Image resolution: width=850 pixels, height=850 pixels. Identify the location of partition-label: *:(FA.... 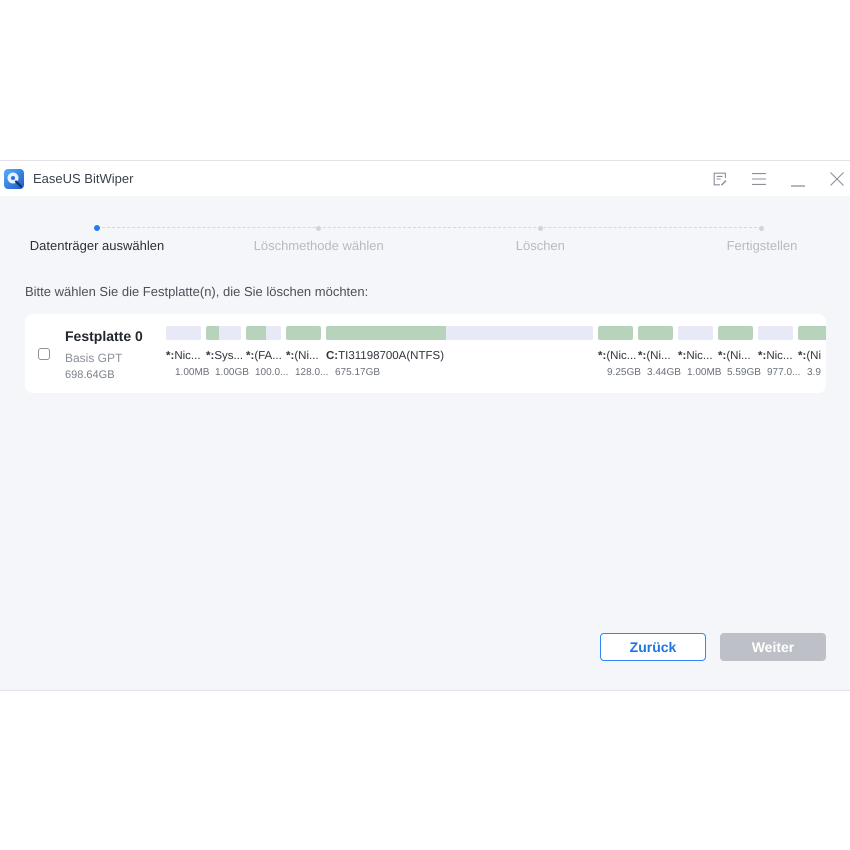
(264, 356).